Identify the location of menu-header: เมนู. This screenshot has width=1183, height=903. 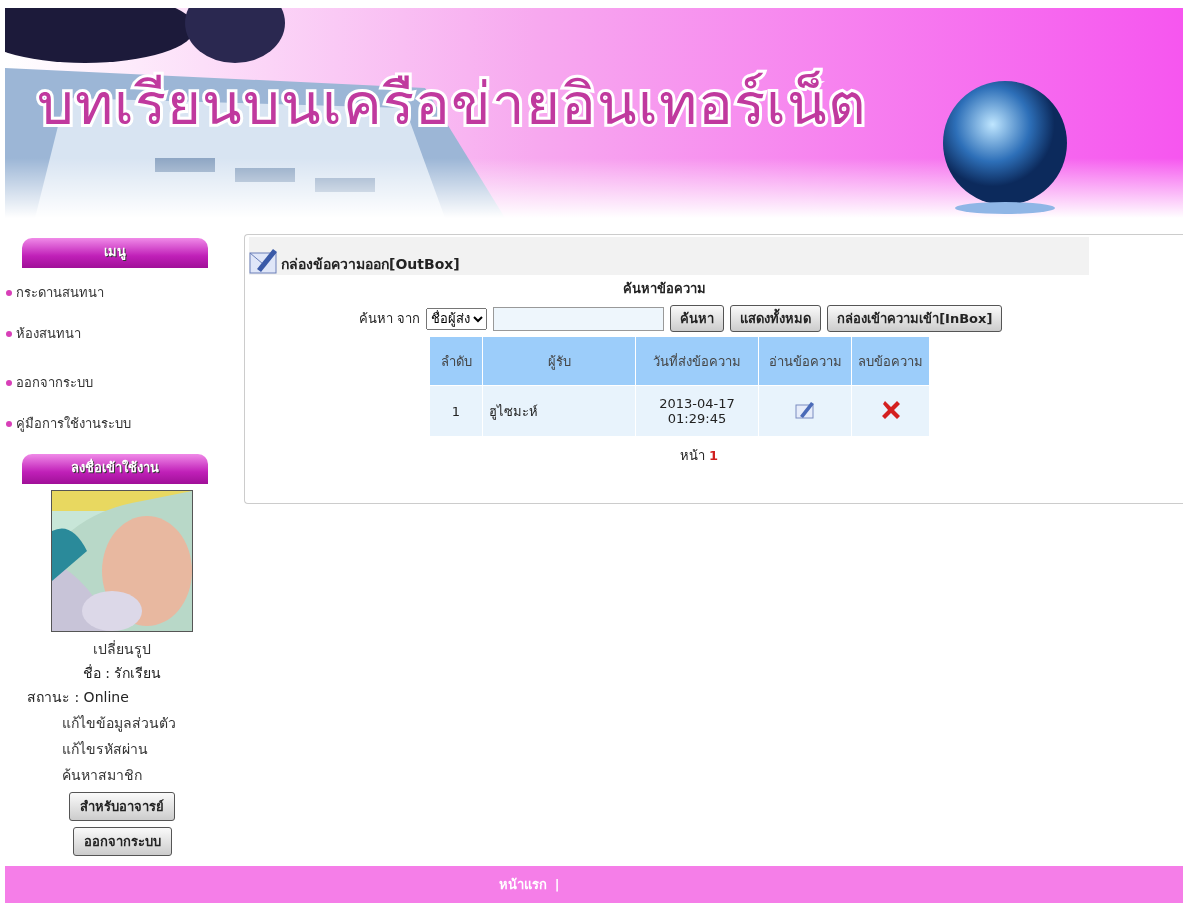
(115, 253).